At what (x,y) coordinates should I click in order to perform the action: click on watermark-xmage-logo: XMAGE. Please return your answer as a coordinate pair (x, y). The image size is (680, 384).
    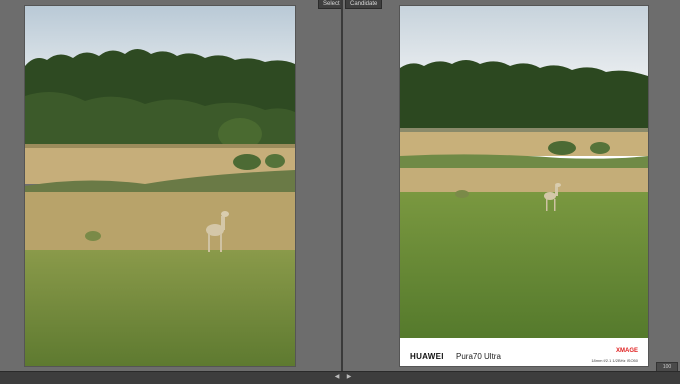
    Looking at the image, I should click on (626, 351).